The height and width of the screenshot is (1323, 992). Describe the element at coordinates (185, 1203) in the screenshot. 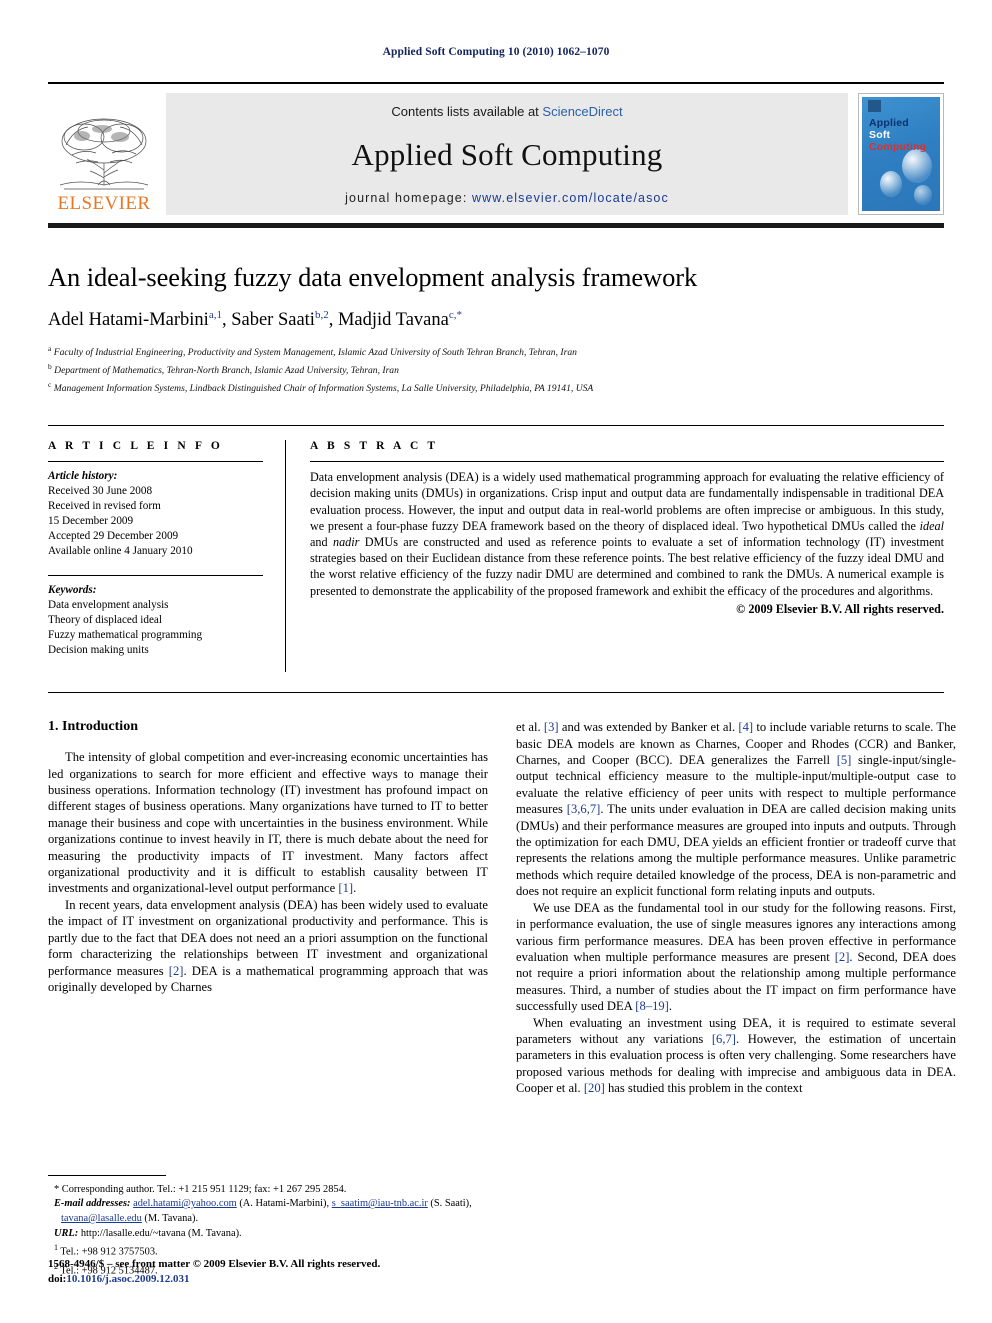

I see `email-link-1: adel.hatami@yahoo.com` at that location.